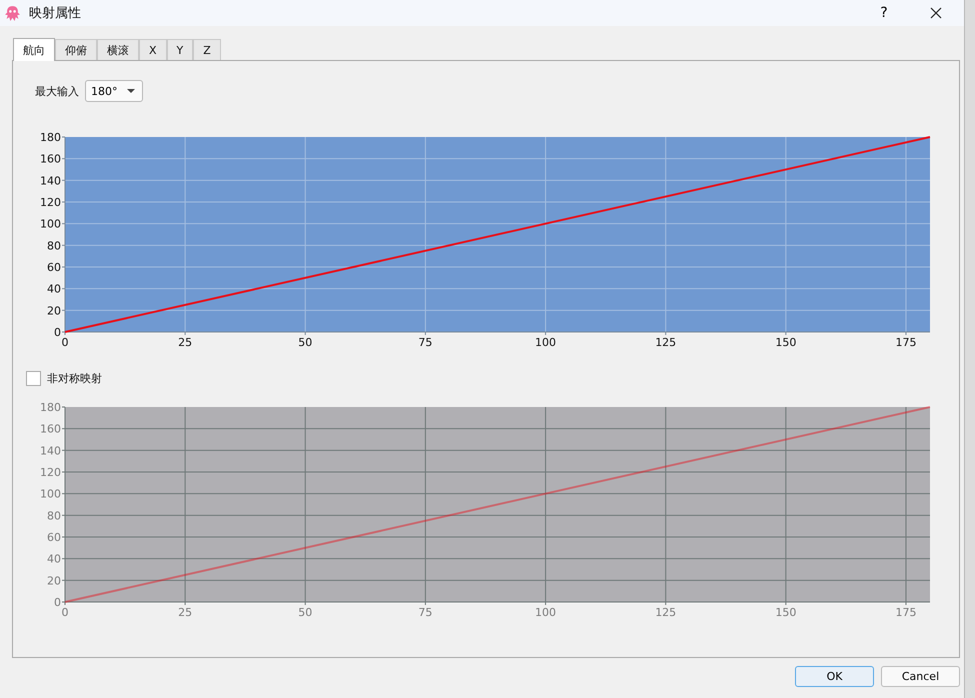  Describe the element at coordinates (884, 13) in the screenshot. I see `help-button: ?` at that location.